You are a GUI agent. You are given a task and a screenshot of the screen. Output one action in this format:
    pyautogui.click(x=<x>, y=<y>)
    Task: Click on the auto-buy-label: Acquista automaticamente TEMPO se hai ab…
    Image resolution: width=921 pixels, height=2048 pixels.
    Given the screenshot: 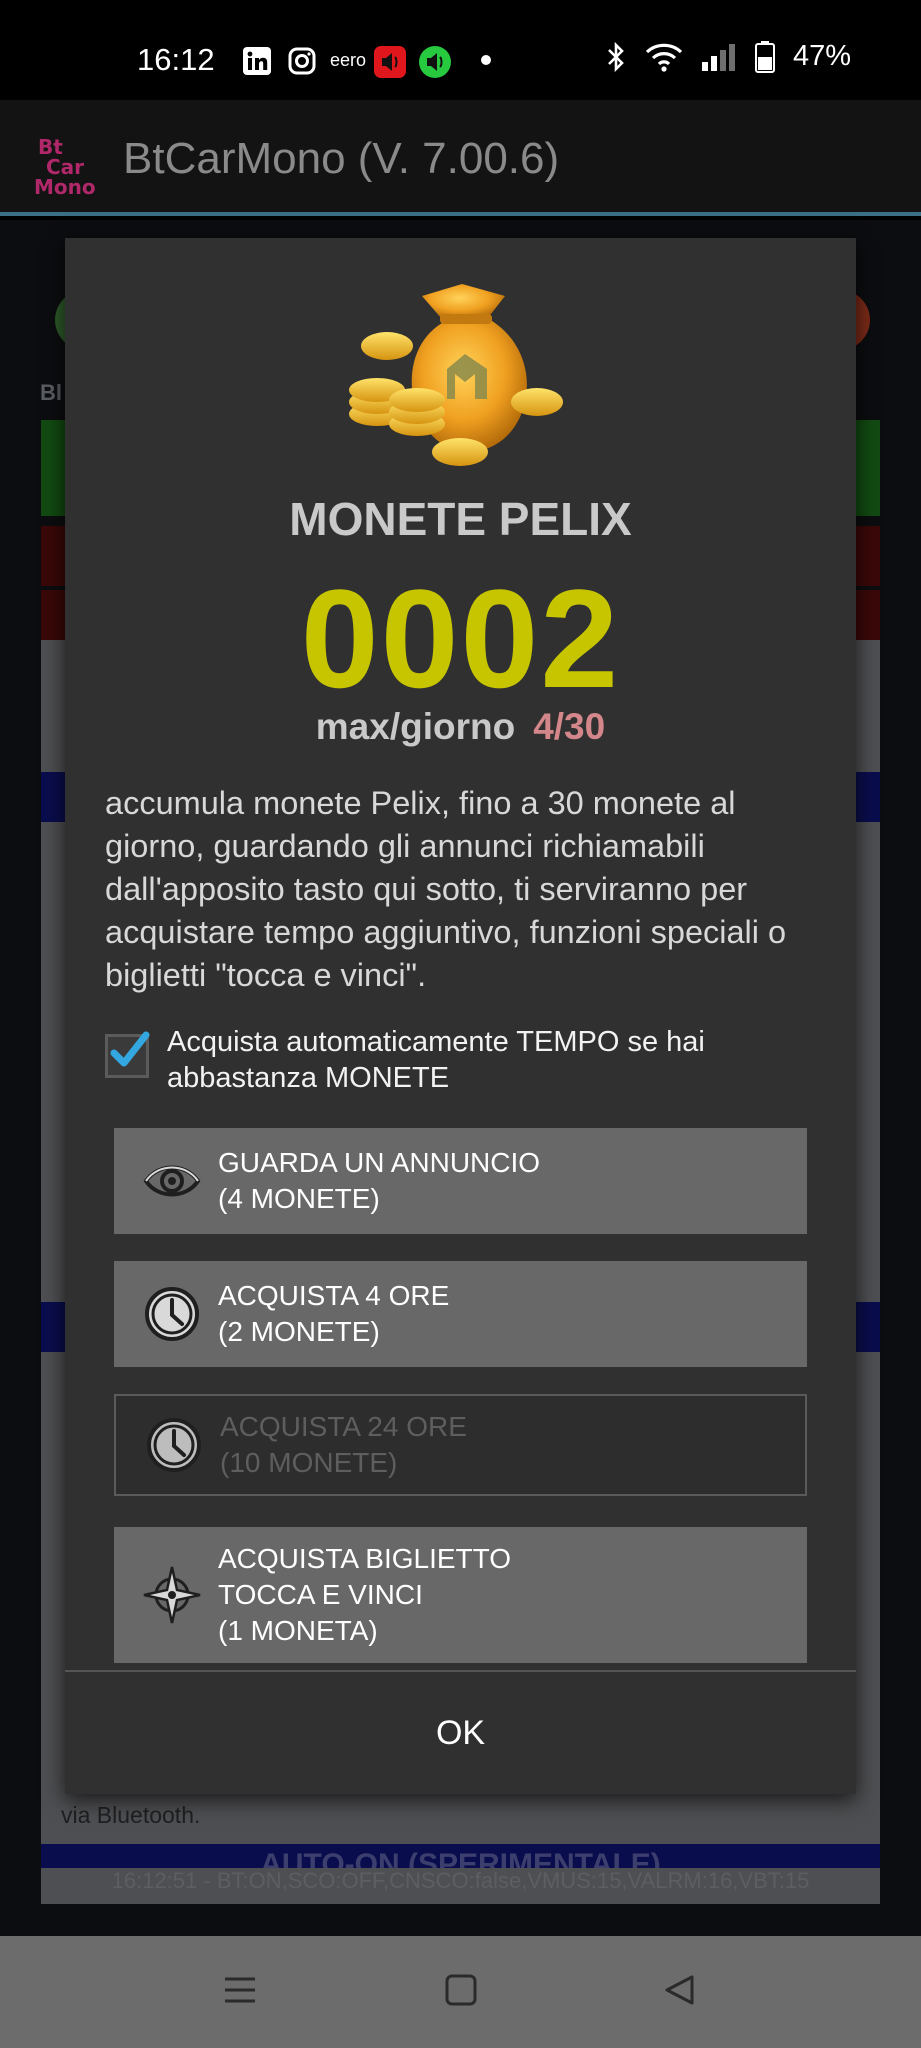 What is the action you would take?
    pyautogui.click(x=487, y=1060)
    